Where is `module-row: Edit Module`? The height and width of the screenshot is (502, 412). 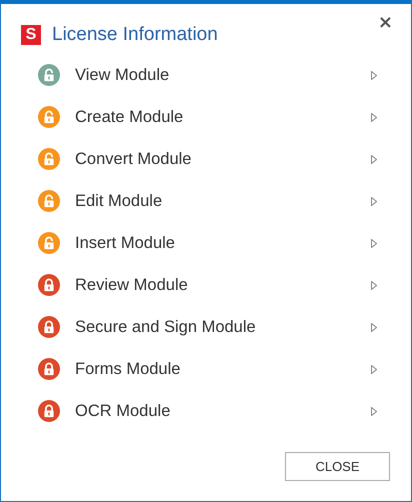
module-row: Edit Module is located at coordinates (206, 201).